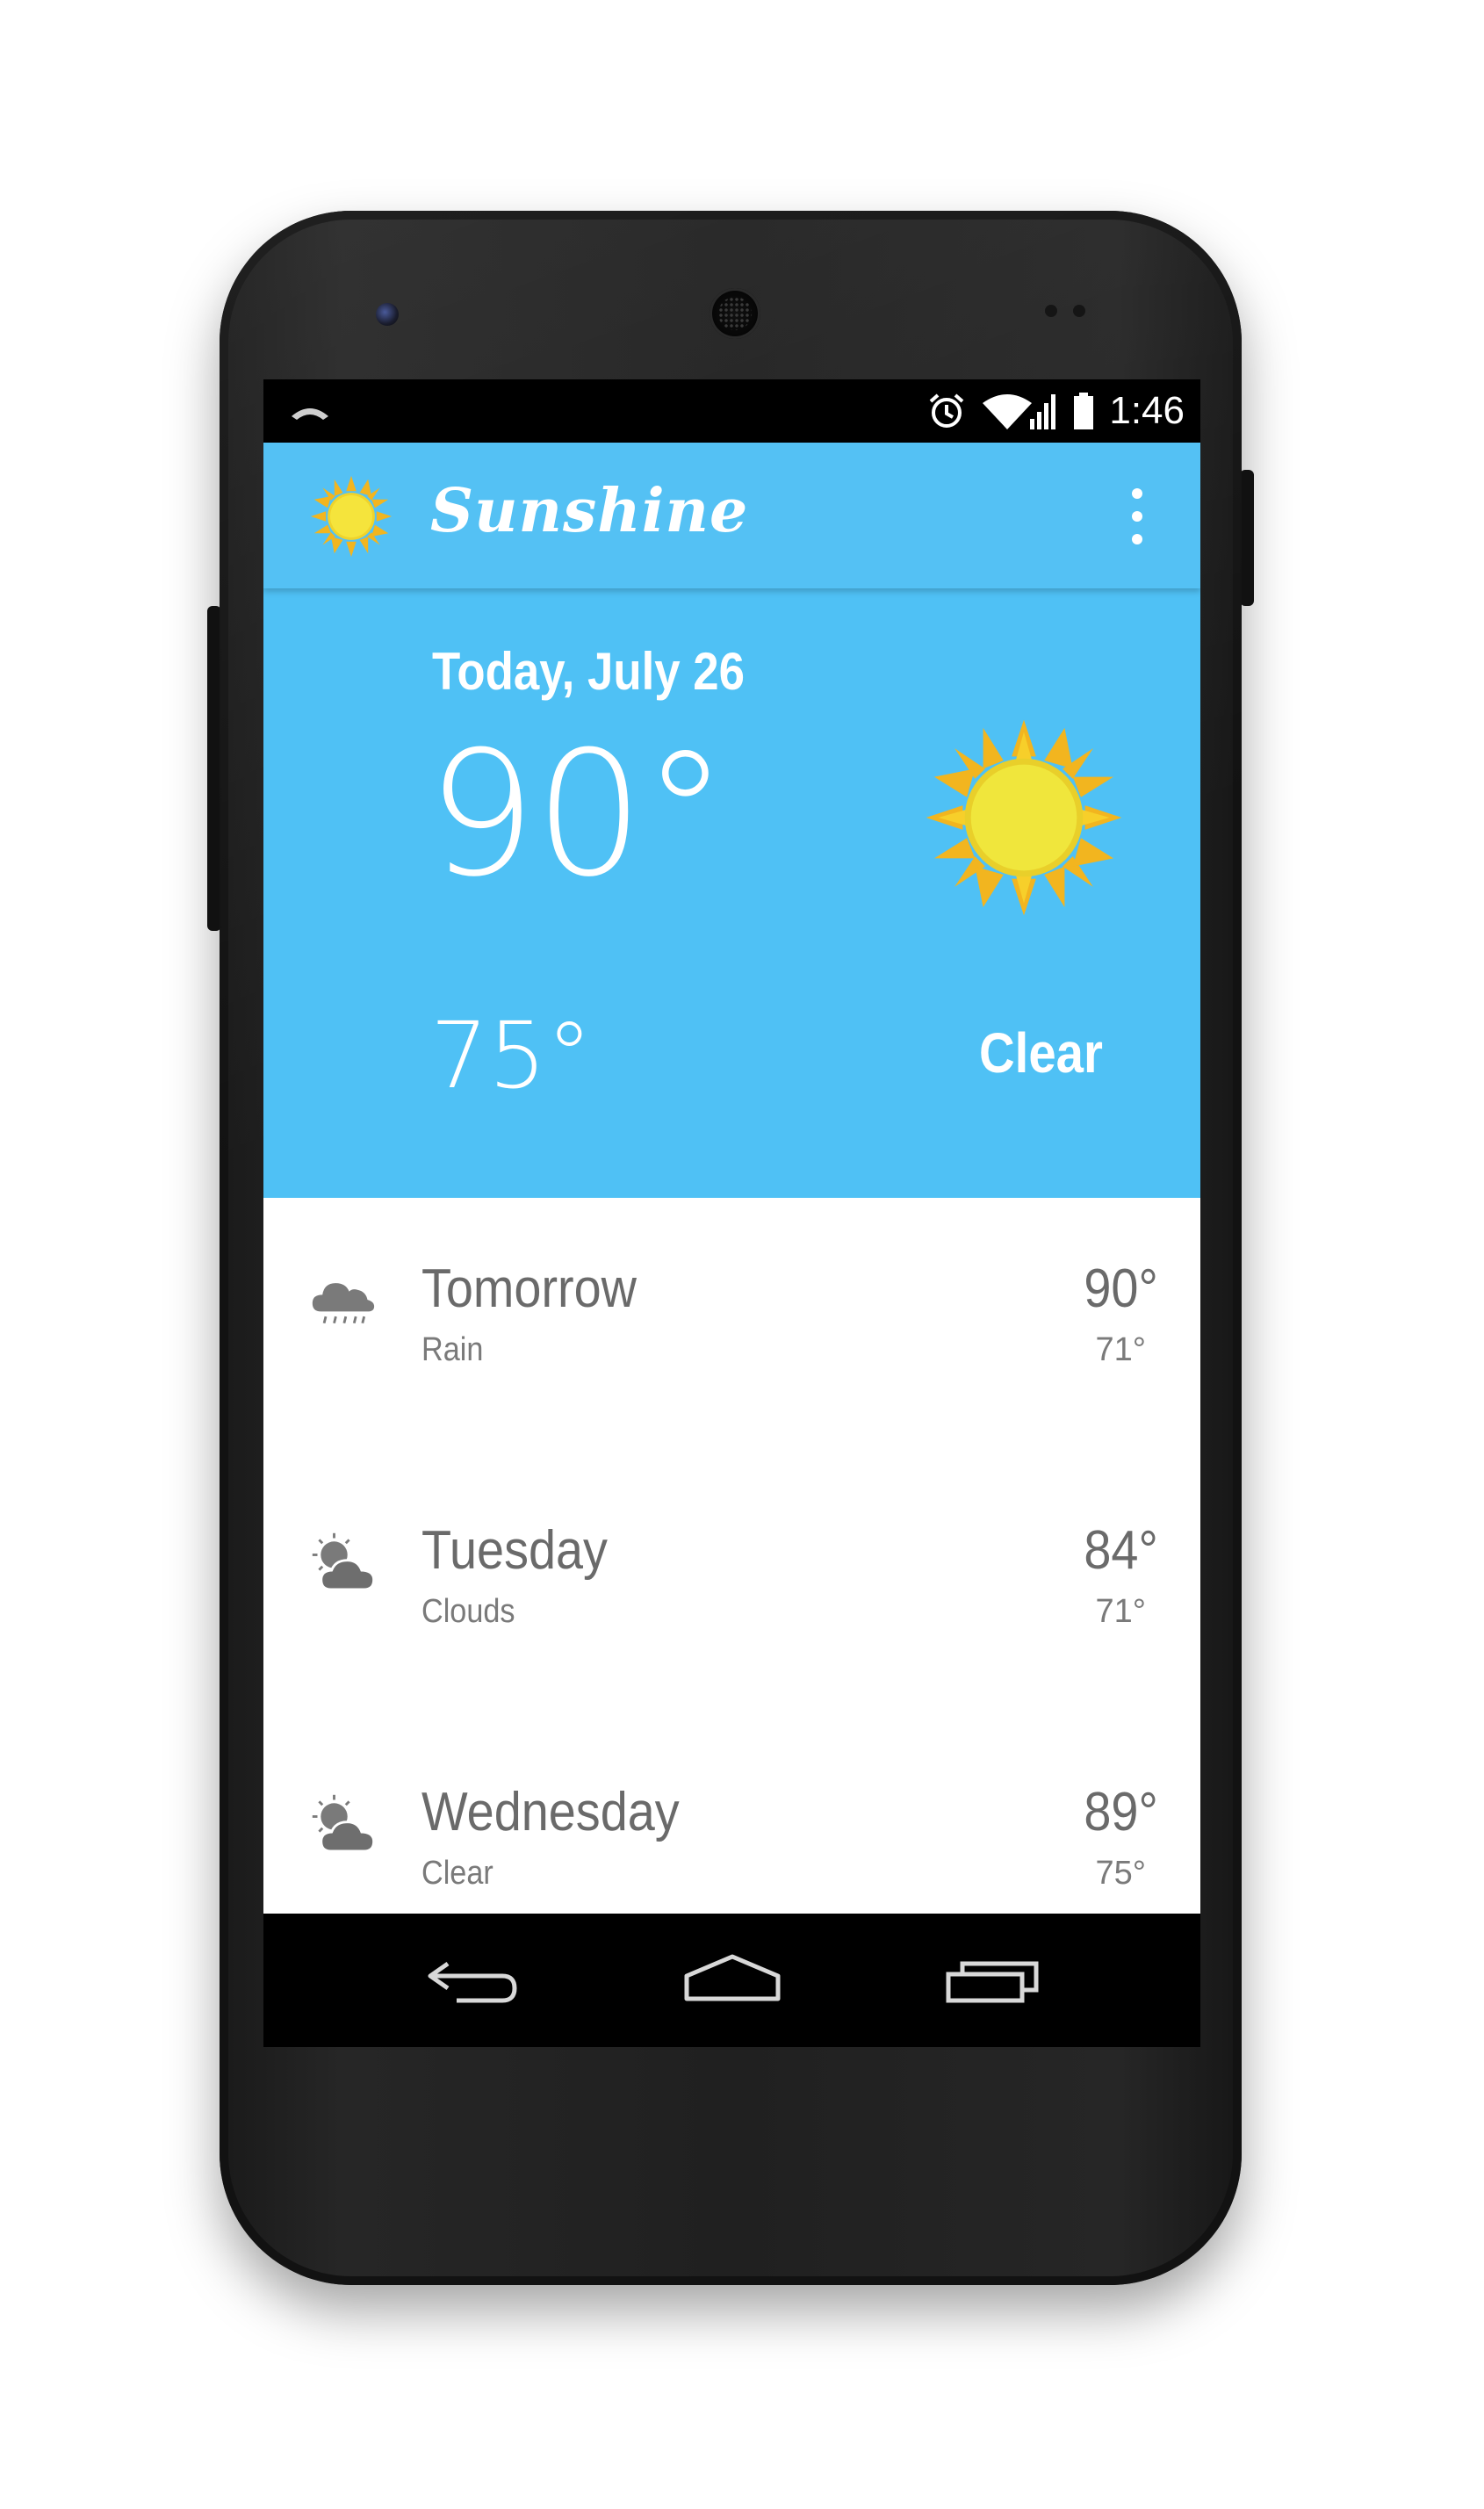 This screenshot has height=2509, width=1484. I want to click on back-icon, so click(474, 1979).